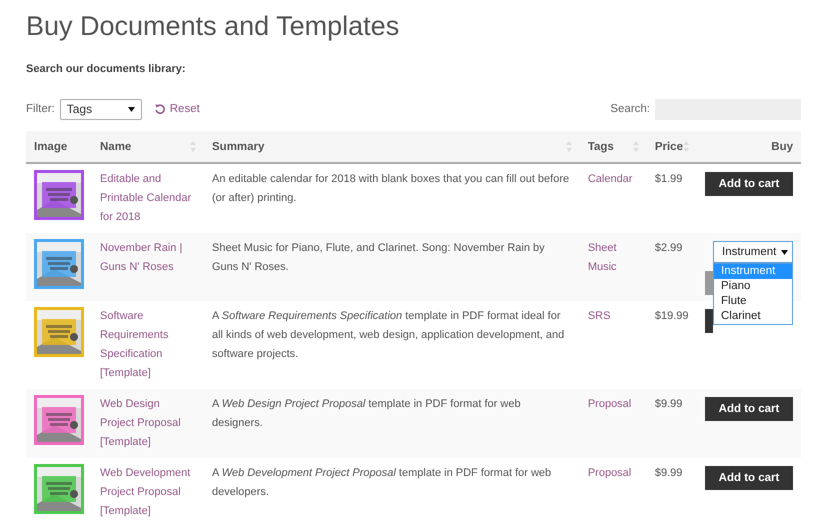 This screenshot has width=820, height=525. I want to click on filter-select: Tags, so click(101, 109).